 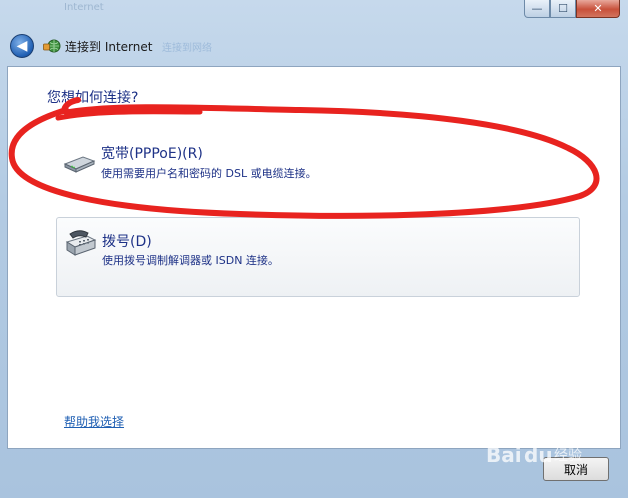 What do you see at coordinates (79, 164) in the screenshot?
I see `broadband-modem-icon` at bounding box center [79, 164].